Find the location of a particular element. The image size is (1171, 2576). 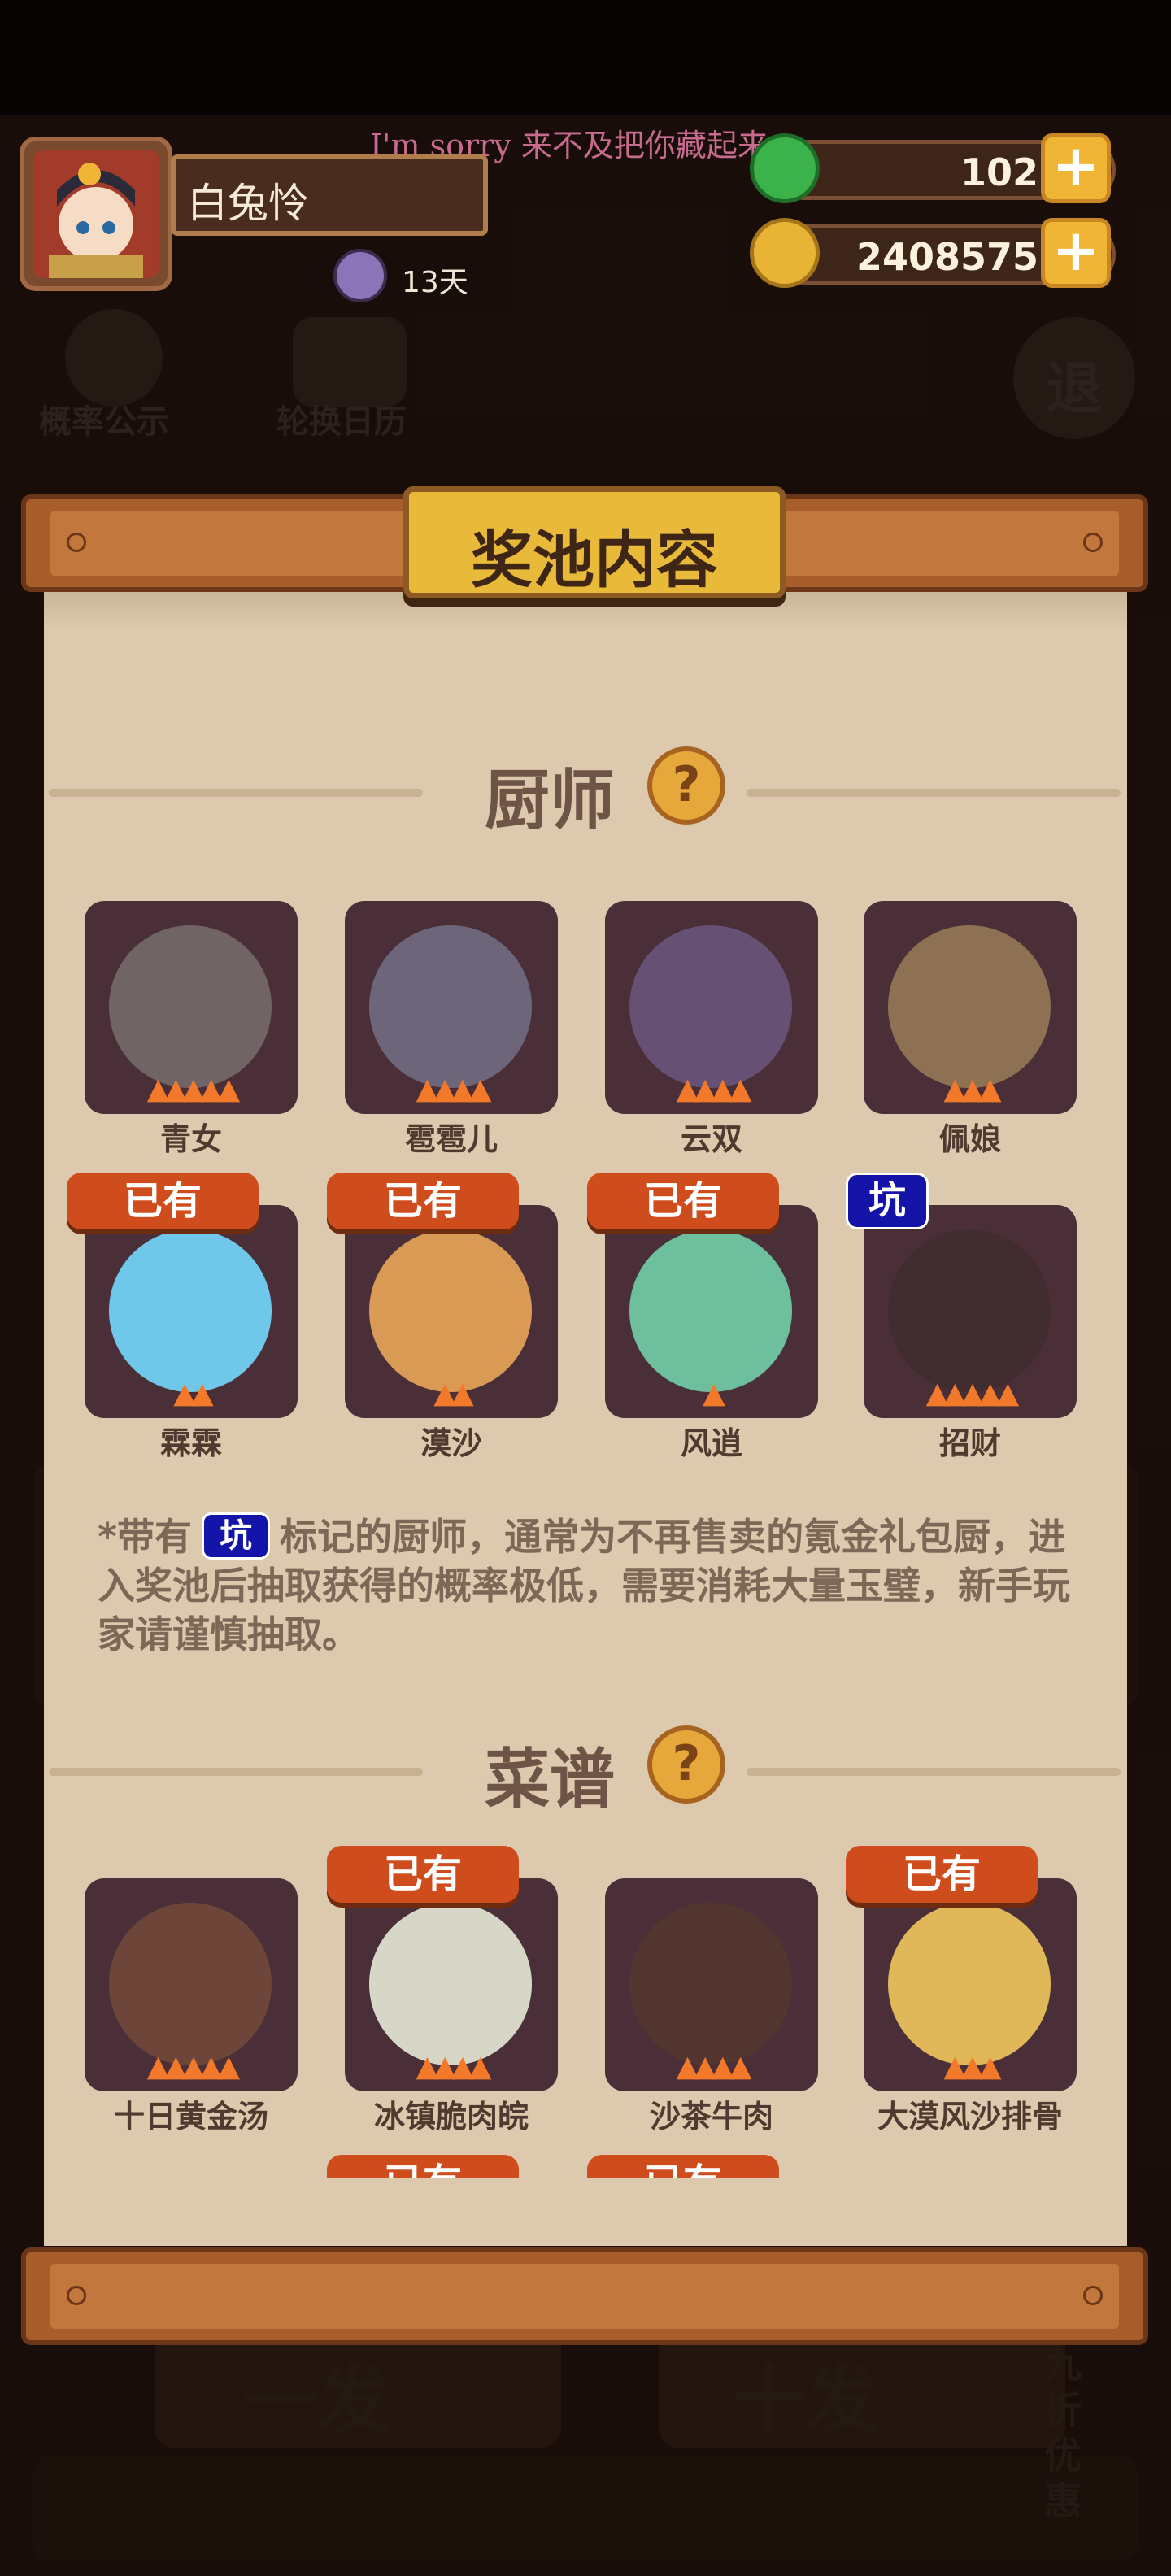

recipe-name: 十日黄金汤 is located at coordinates (190, 2116).